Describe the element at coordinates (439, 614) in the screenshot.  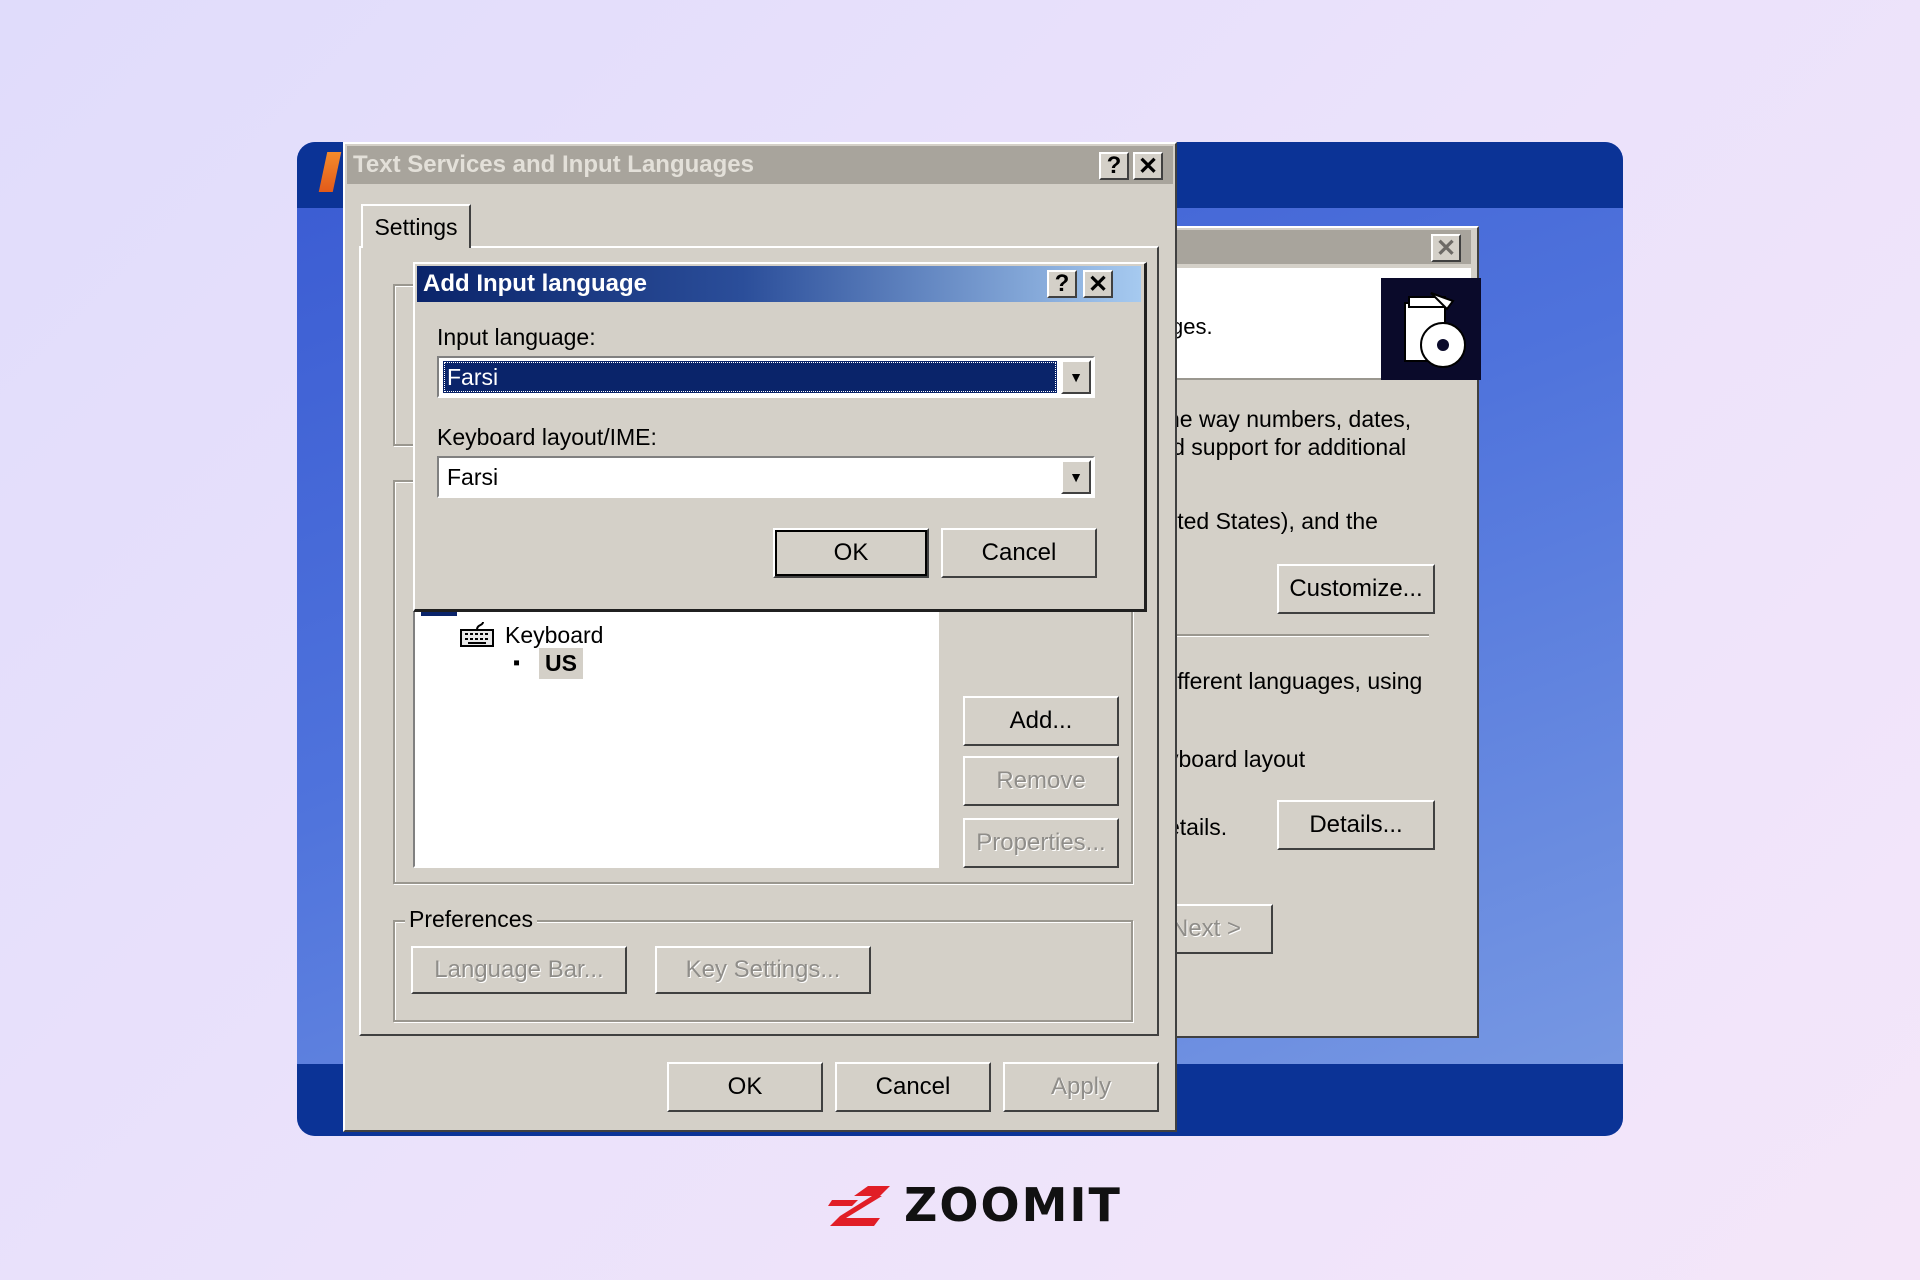
I see `tree-selection-mark` at that location.